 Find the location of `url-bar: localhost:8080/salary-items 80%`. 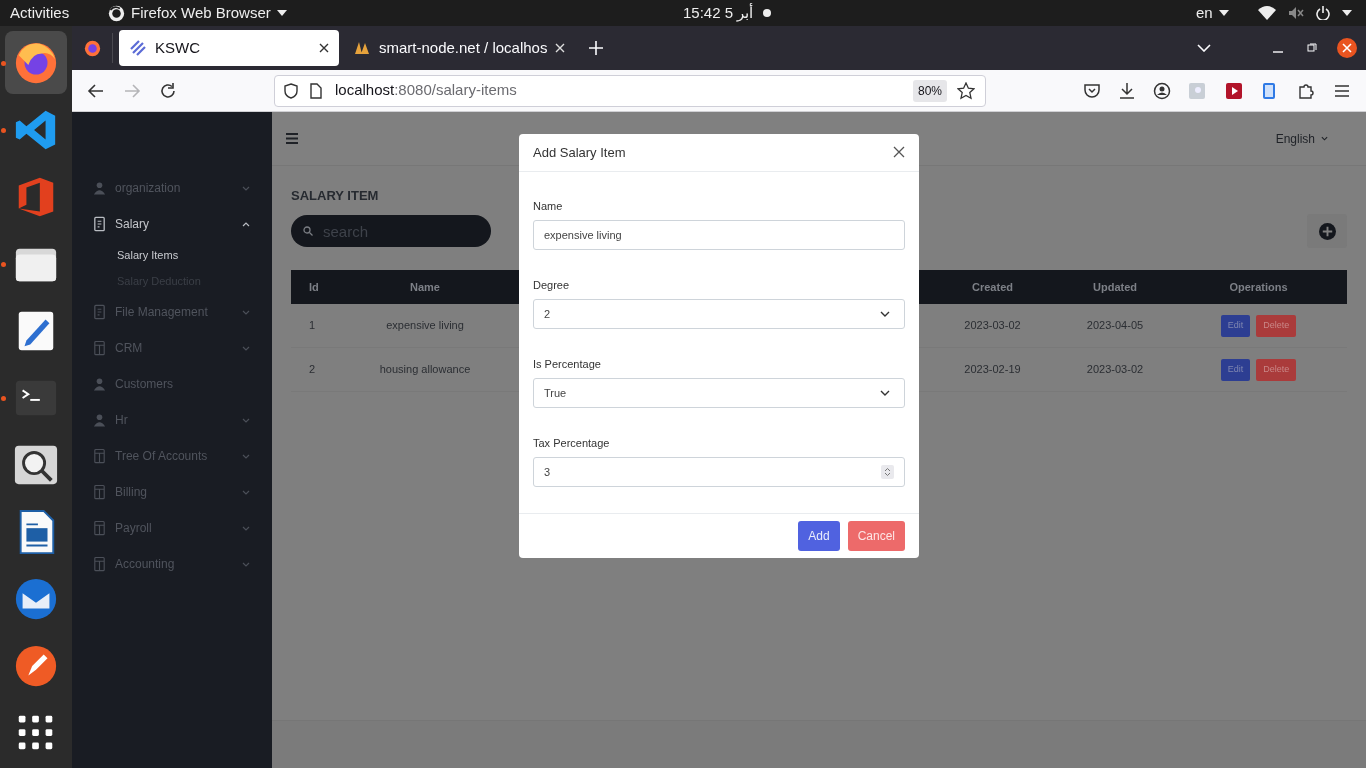

url-bar: localhost:8080/salary-items 80% is located at coordinates (630, 90).